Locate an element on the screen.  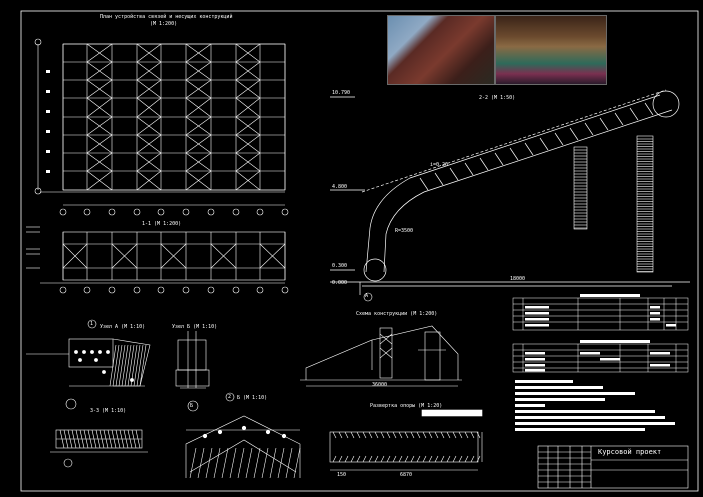
radius-label: R=3500 is located at coordinates (404, 231).